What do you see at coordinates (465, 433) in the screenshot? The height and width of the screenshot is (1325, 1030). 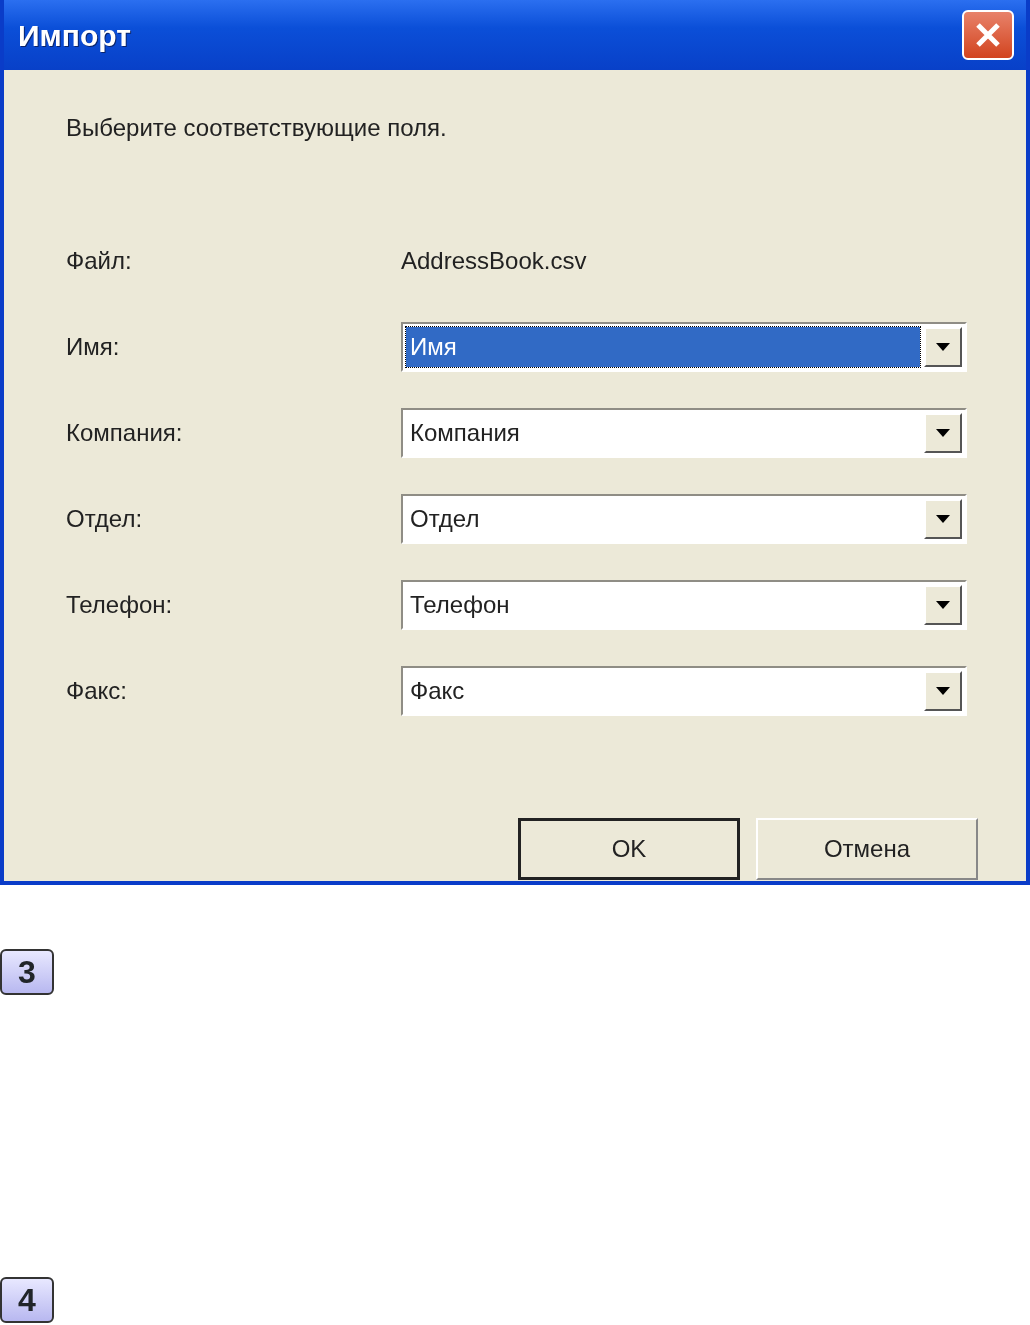 I see `dropdown-value: Компания` at bounding box center [465, 433].